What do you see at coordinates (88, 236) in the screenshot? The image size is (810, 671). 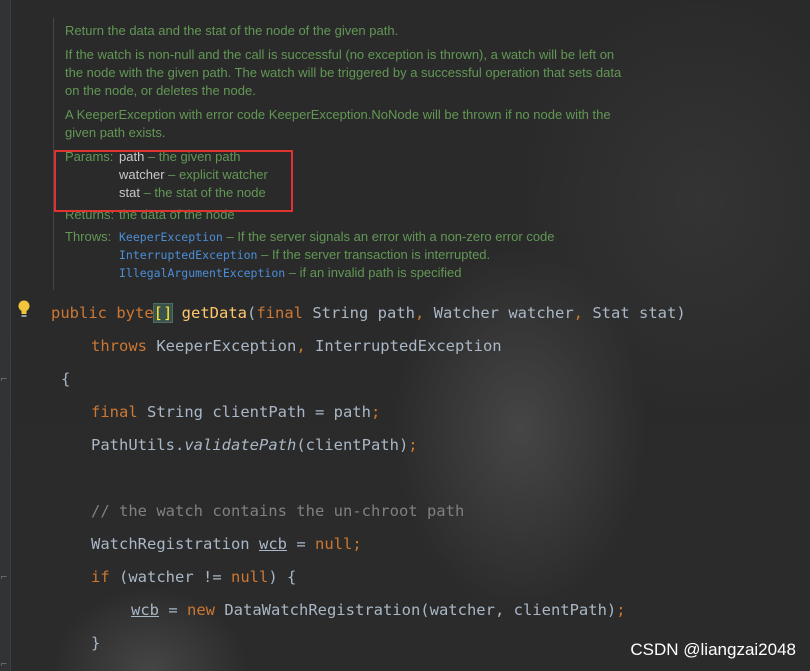 I see `throws-label: Throws:` at bounding box center [88, 236].